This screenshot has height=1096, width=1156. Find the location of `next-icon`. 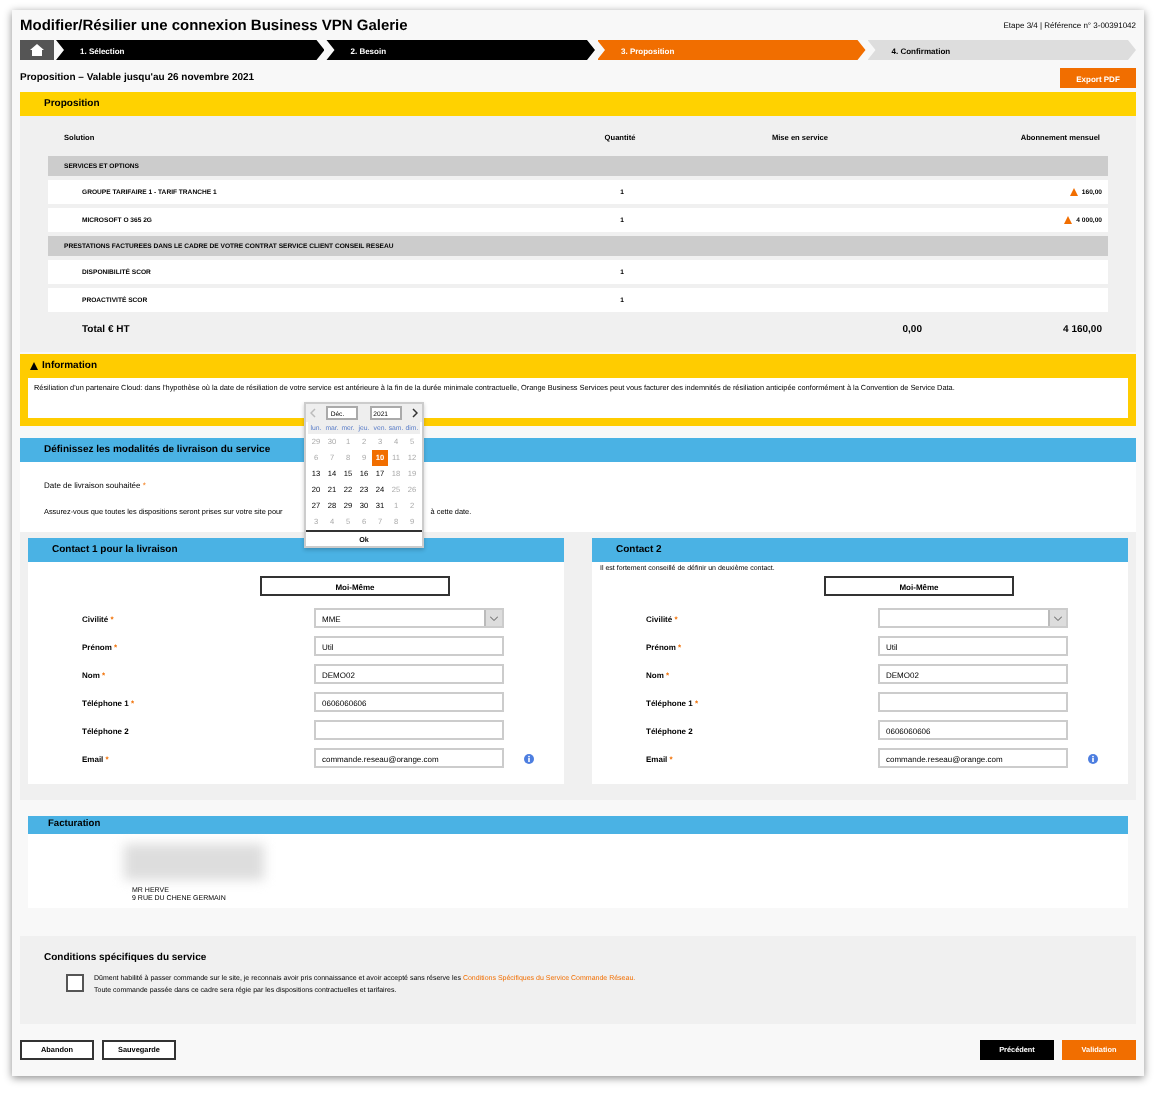

next-icon is located at coordinates (414, 413).